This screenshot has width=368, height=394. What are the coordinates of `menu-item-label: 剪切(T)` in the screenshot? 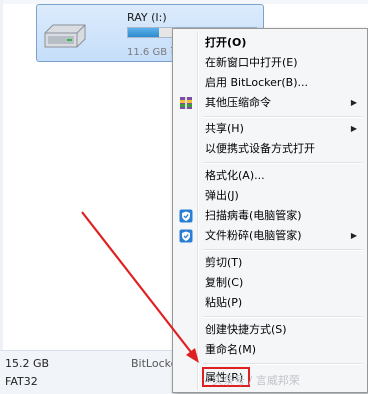 It's located at (224, 262).